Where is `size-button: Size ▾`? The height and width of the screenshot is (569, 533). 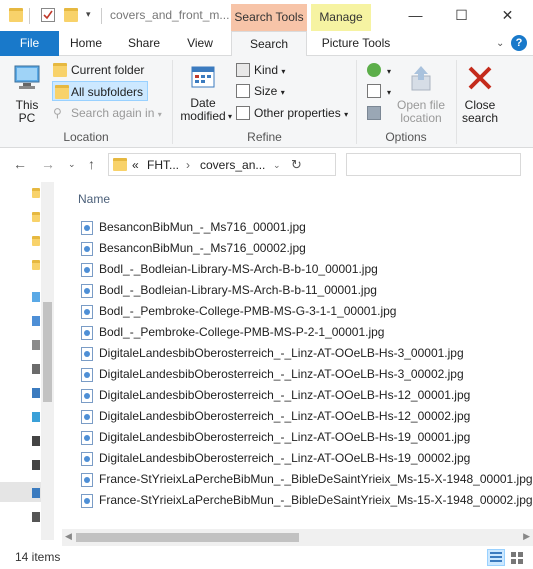 size-button: Size ▾ is located at coordinates (260, 91).